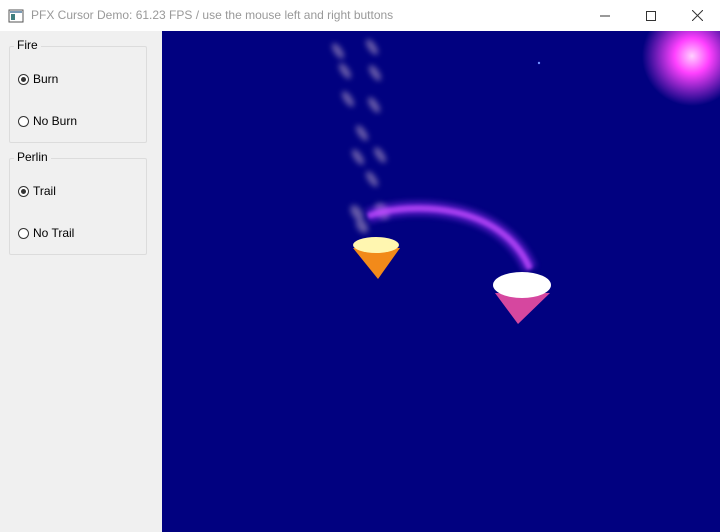 This screenshot has width=720, height=532. I want to click on perlin-group-title: Perlin, so click(32, 157).